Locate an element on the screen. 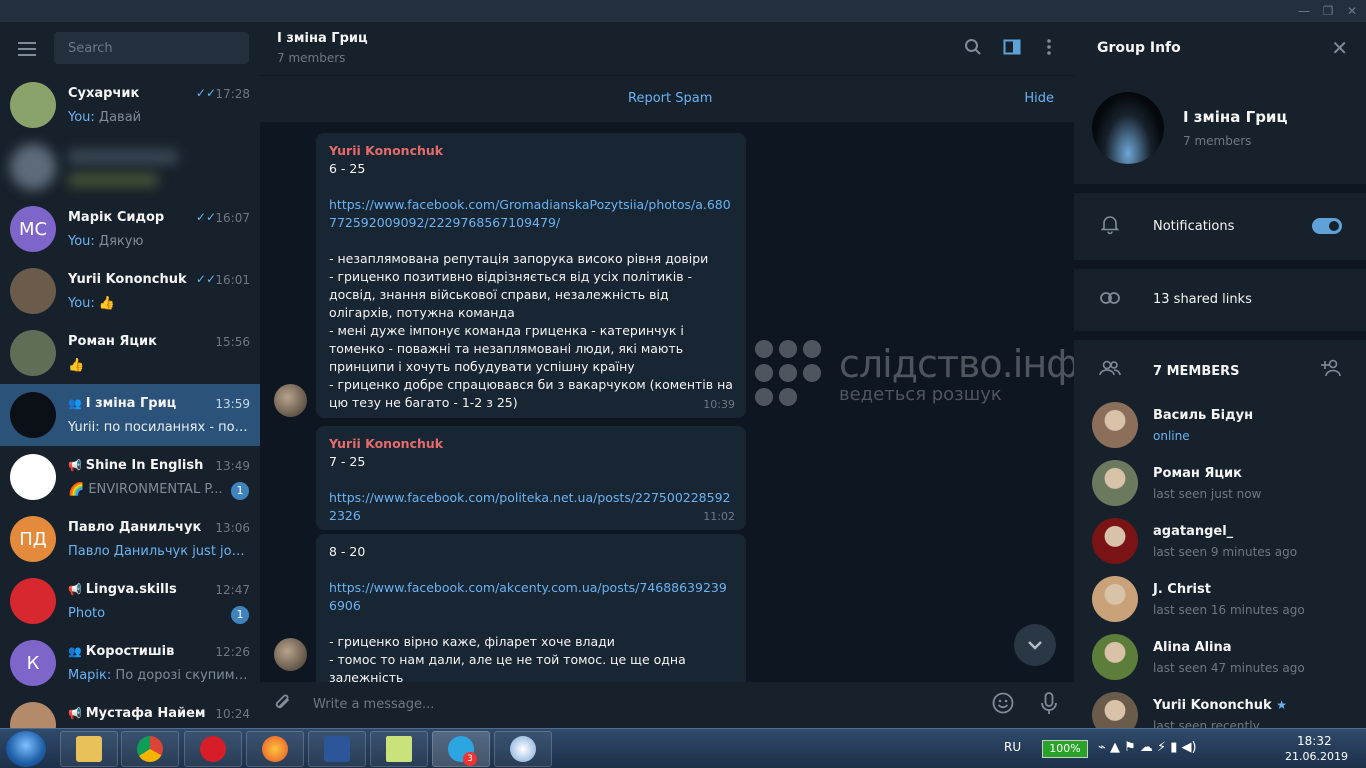 The height and width of the screenshot is (768, 1366). clock-time: 18:32 is located at coordinates (1314, 741).